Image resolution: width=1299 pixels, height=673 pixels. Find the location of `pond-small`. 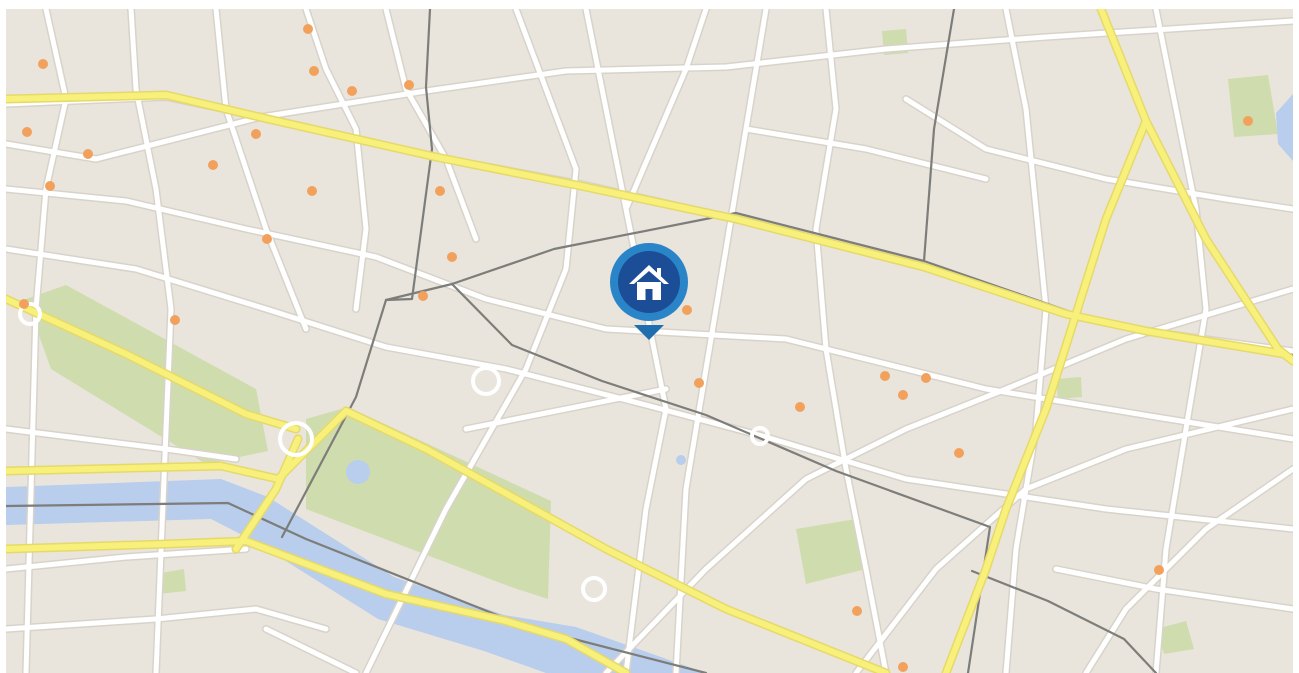

pond-small is located at coordinates (681, 460).